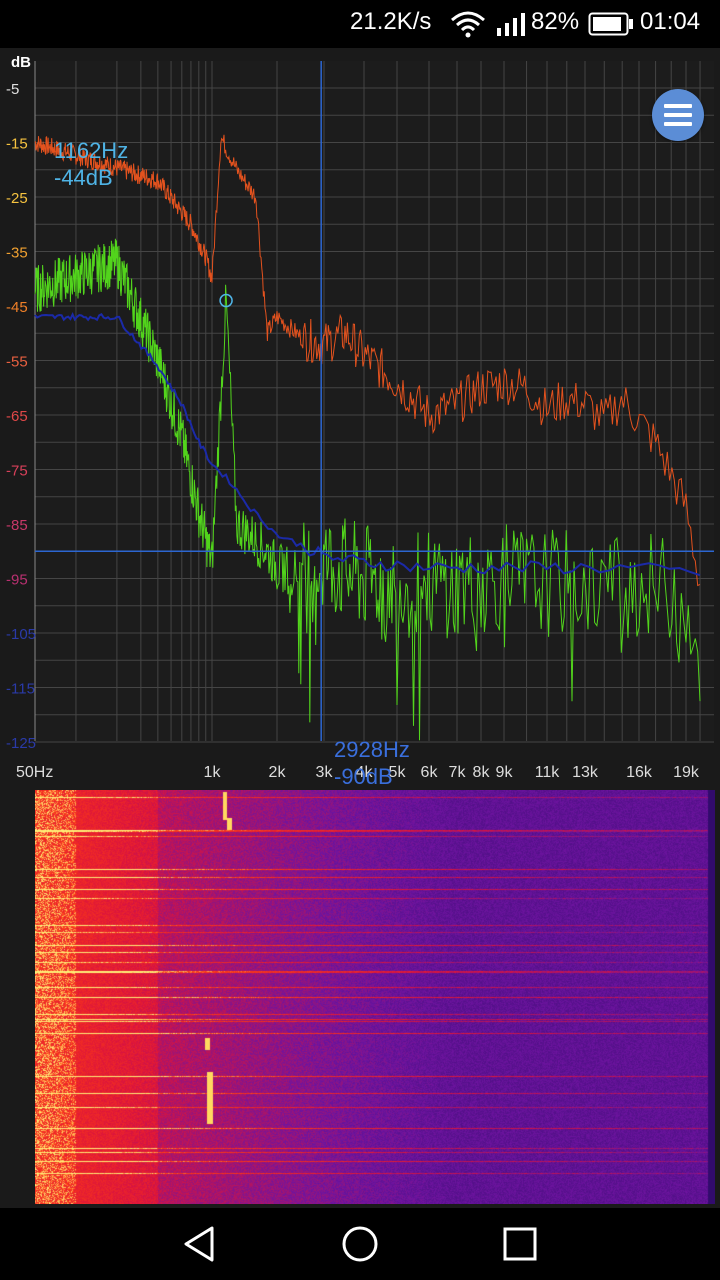 The width and height of the screenshot is (720, 1280). Describe the element at coordinates (505, 772) in the screenshot. I see `x-tick-label: 9k` at that location.